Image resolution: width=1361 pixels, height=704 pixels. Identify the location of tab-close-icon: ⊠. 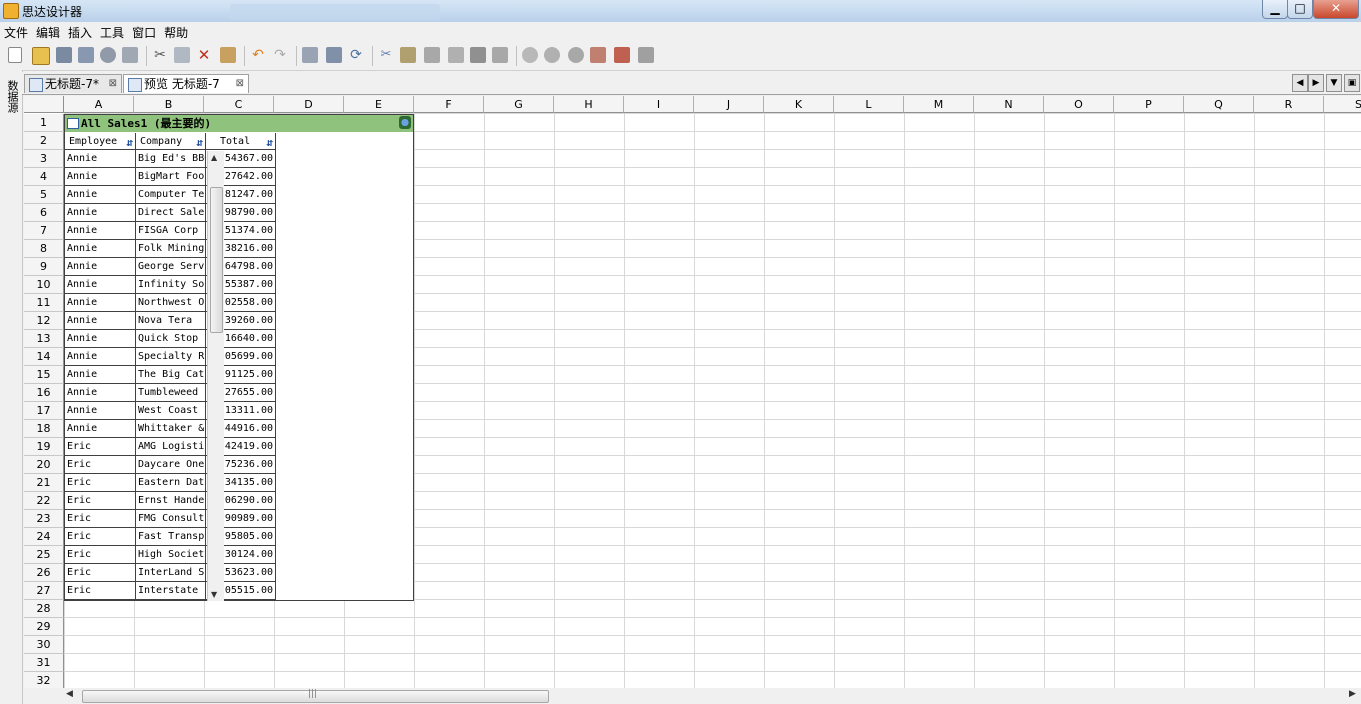
(113, 84).